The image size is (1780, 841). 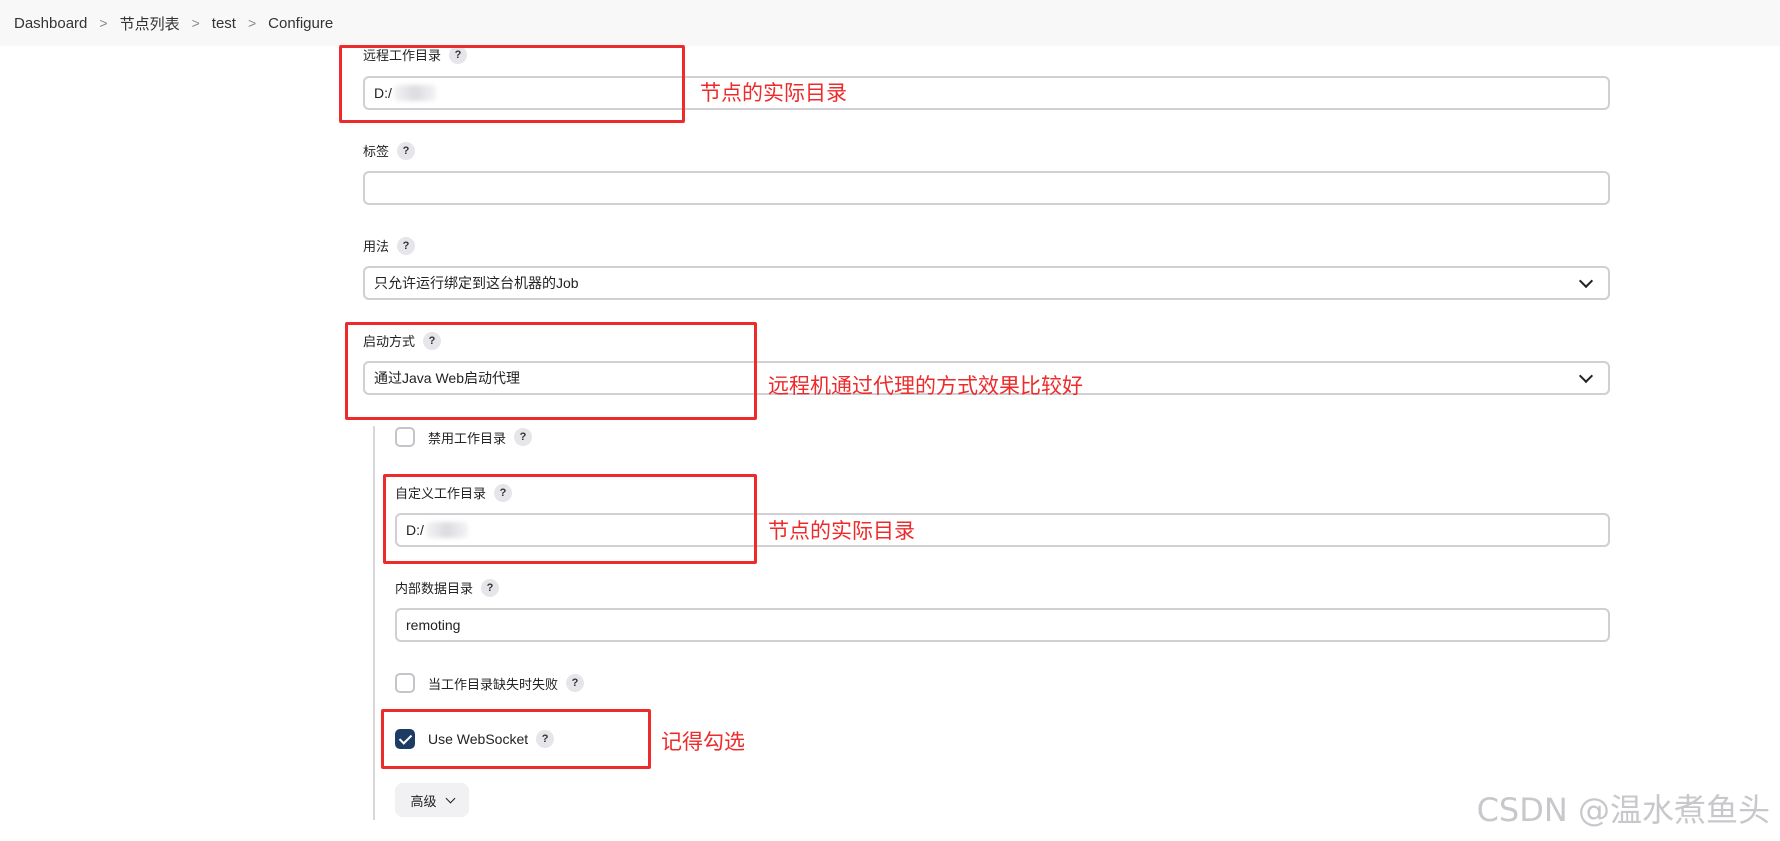 I want to click on breadcrumb-configure: Configure, so click(x=300, y=23).